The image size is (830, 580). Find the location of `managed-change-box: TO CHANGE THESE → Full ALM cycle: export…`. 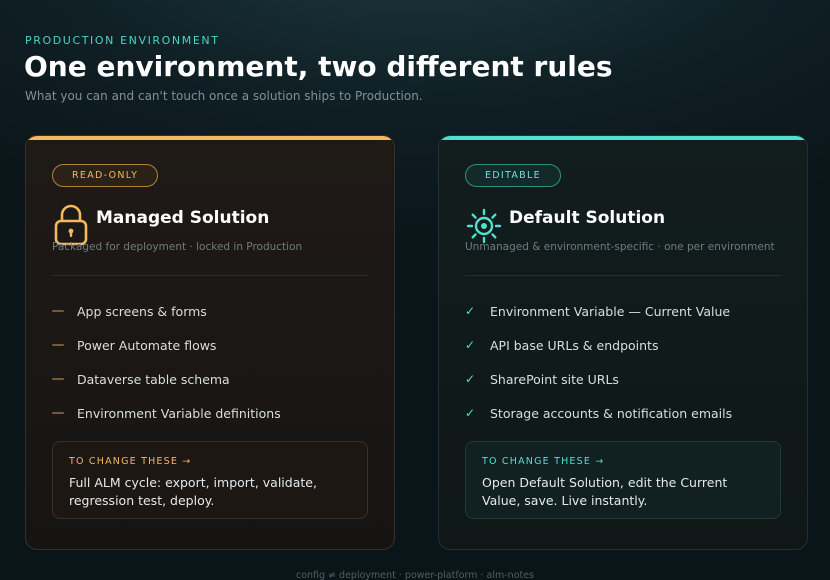

managed-change-box: TO CHANGE THESE → Full ALM cycle: export… is located at coordinates (210, 480).